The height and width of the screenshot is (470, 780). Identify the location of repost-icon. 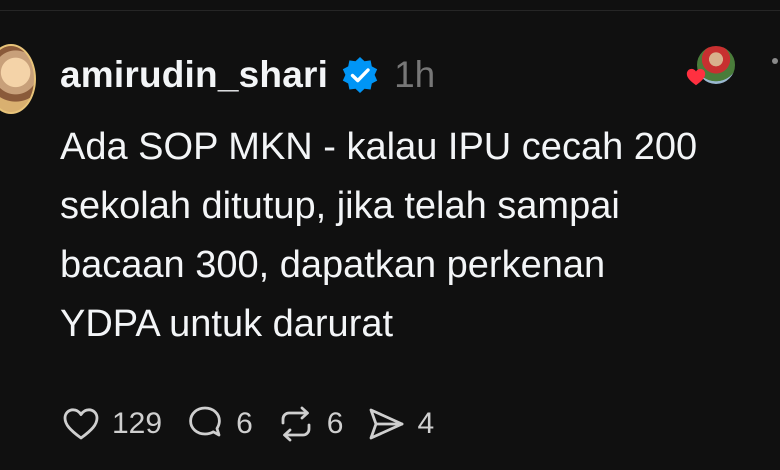
(296, 424).